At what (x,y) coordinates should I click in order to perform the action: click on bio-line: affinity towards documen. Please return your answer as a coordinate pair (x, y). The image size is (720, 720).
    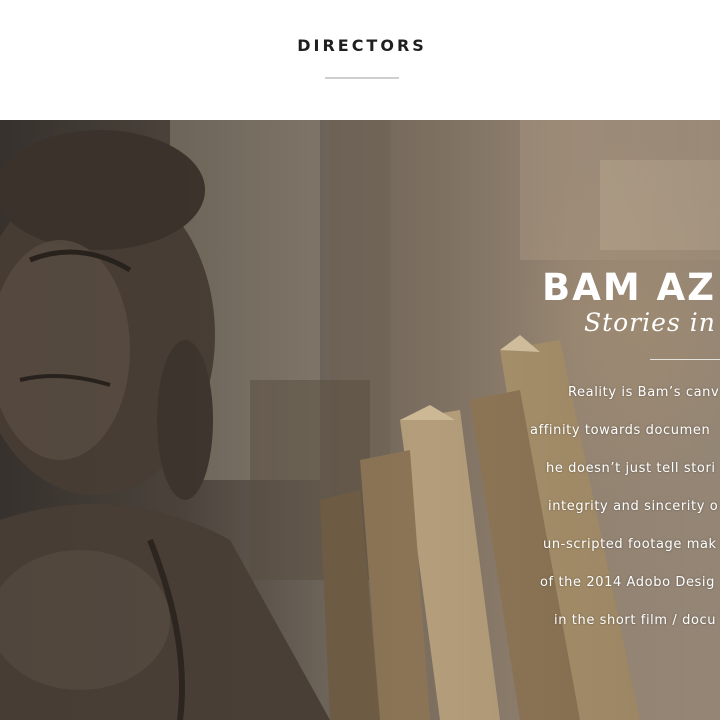
    Looking at the image, I should click on (620, 430).